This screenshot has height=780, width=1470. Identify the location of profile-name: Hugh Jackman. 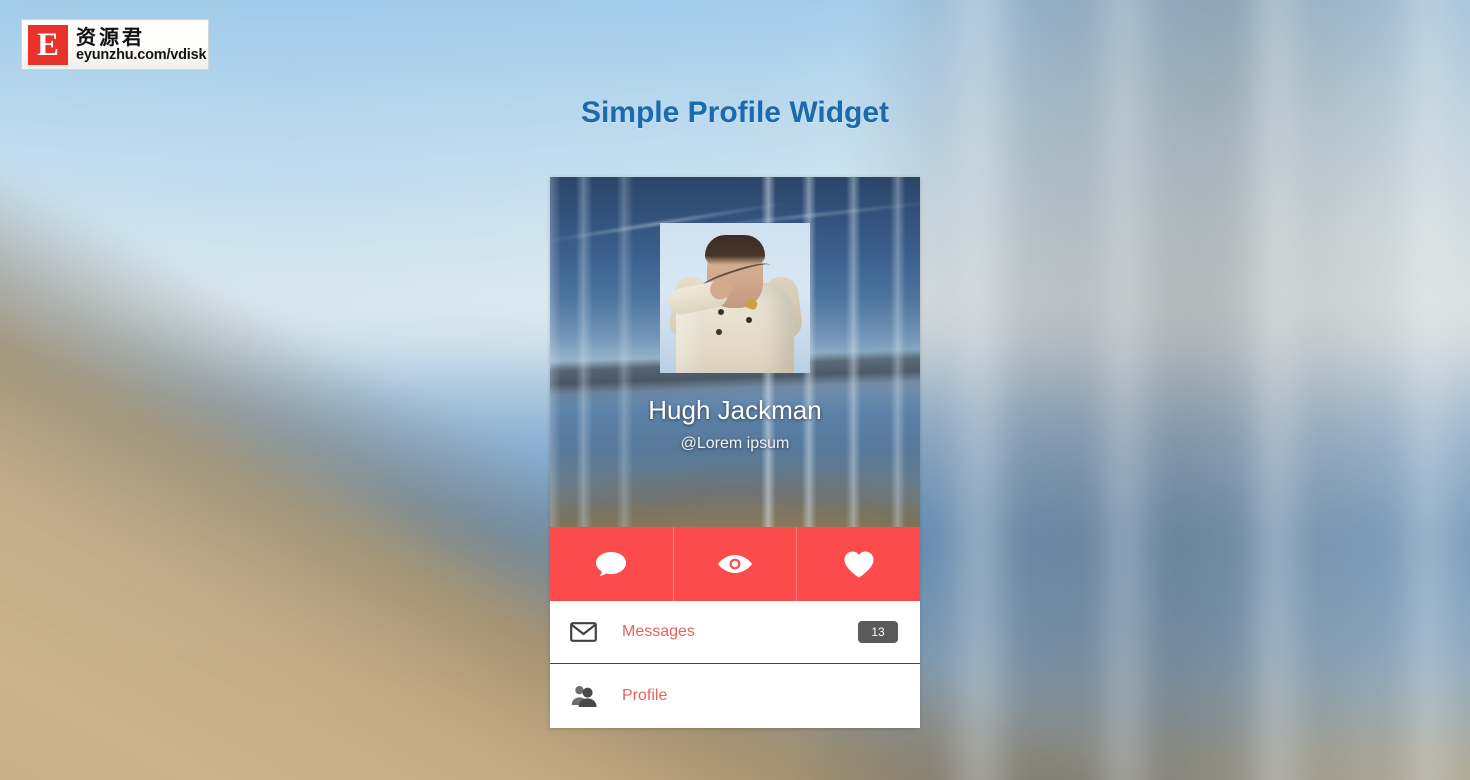
(735, 410).